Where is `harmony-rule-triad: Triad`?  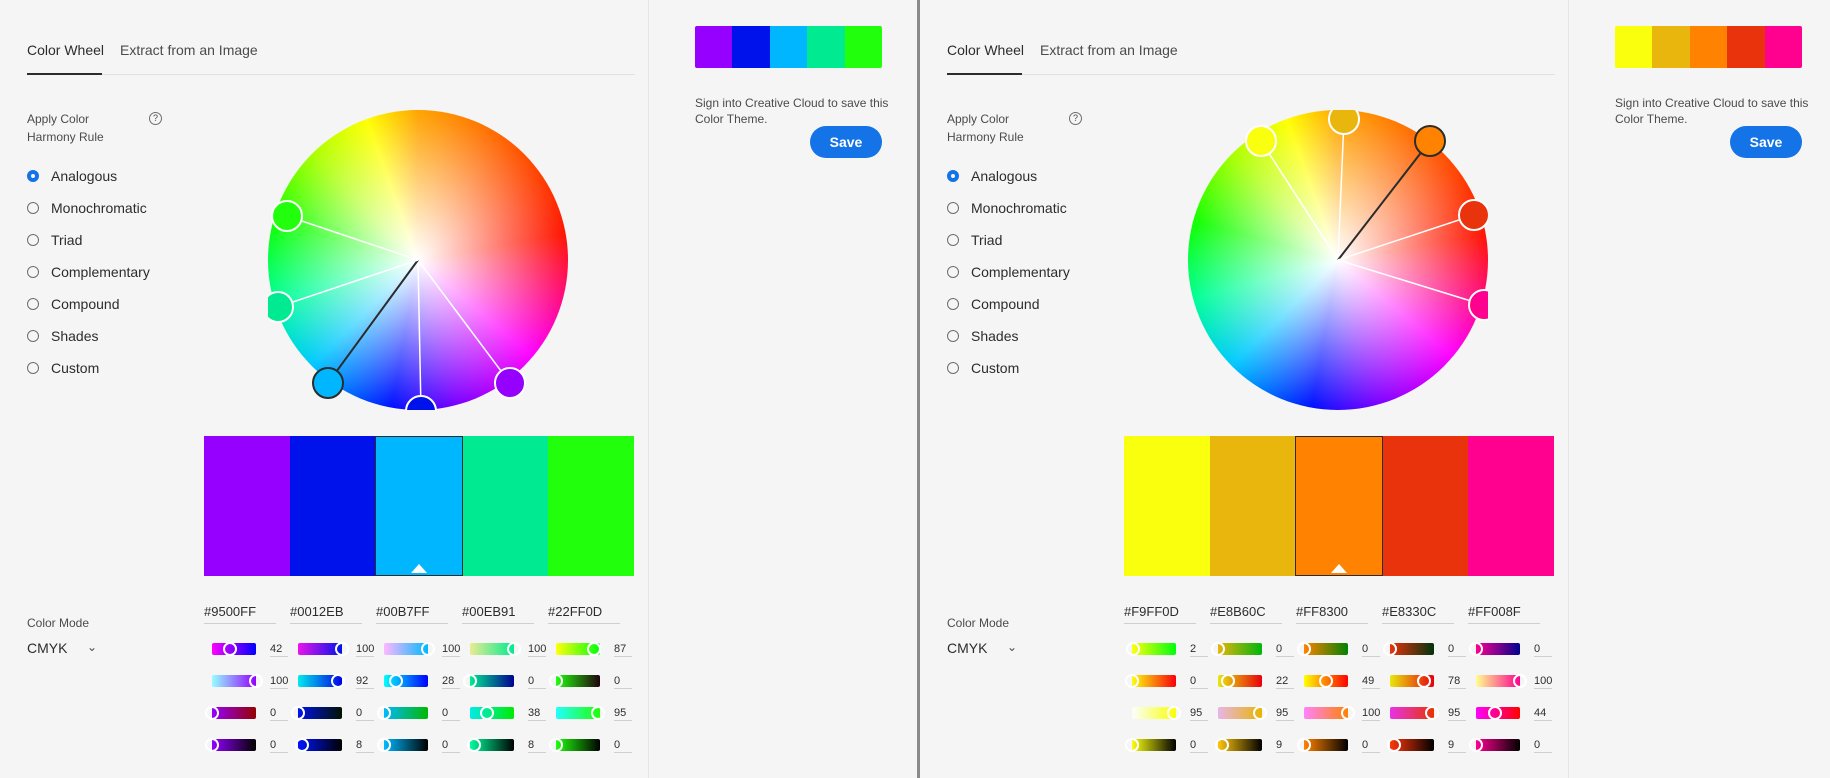
harmony-rule-triad: Triad is located at coordinates (88, 240).